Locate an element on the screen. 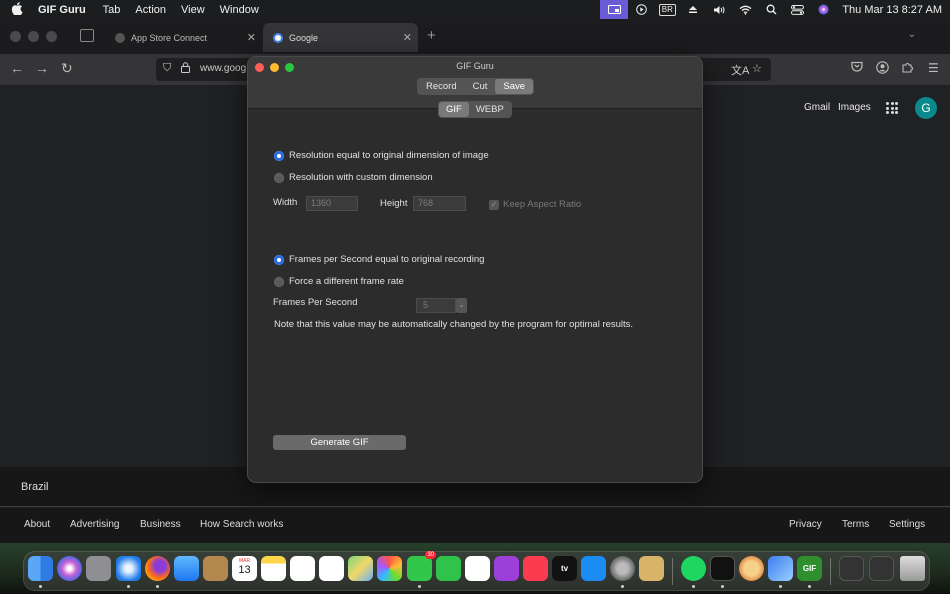 The image size is (950, 594). fps-force-option: Force a different frame rate is located at coordinates (339, 281).